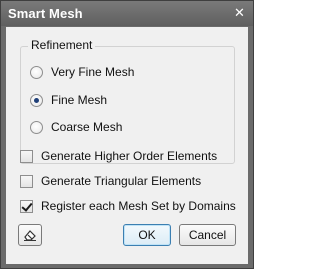 The image size is (320, 269). I want to click on register-domains-option: Register each Mesh Set by Domains, so click(128, 206).